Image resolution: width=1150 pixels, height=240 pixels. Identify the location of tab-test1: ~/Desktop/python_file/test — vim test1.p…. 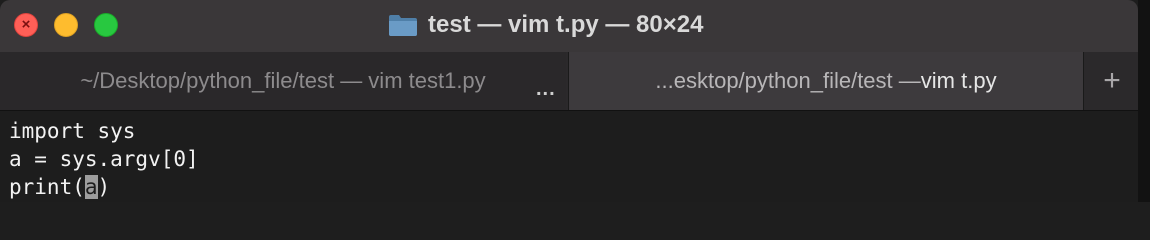
(283, 81).